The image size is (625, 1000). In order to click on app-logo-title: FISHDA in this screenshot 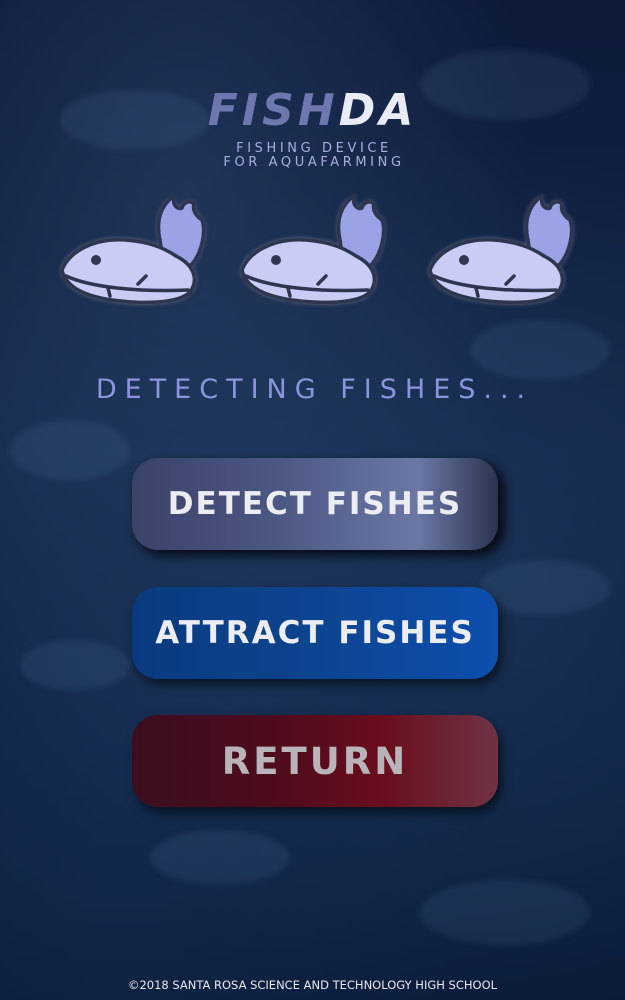, I will do `click(312, 111)`.